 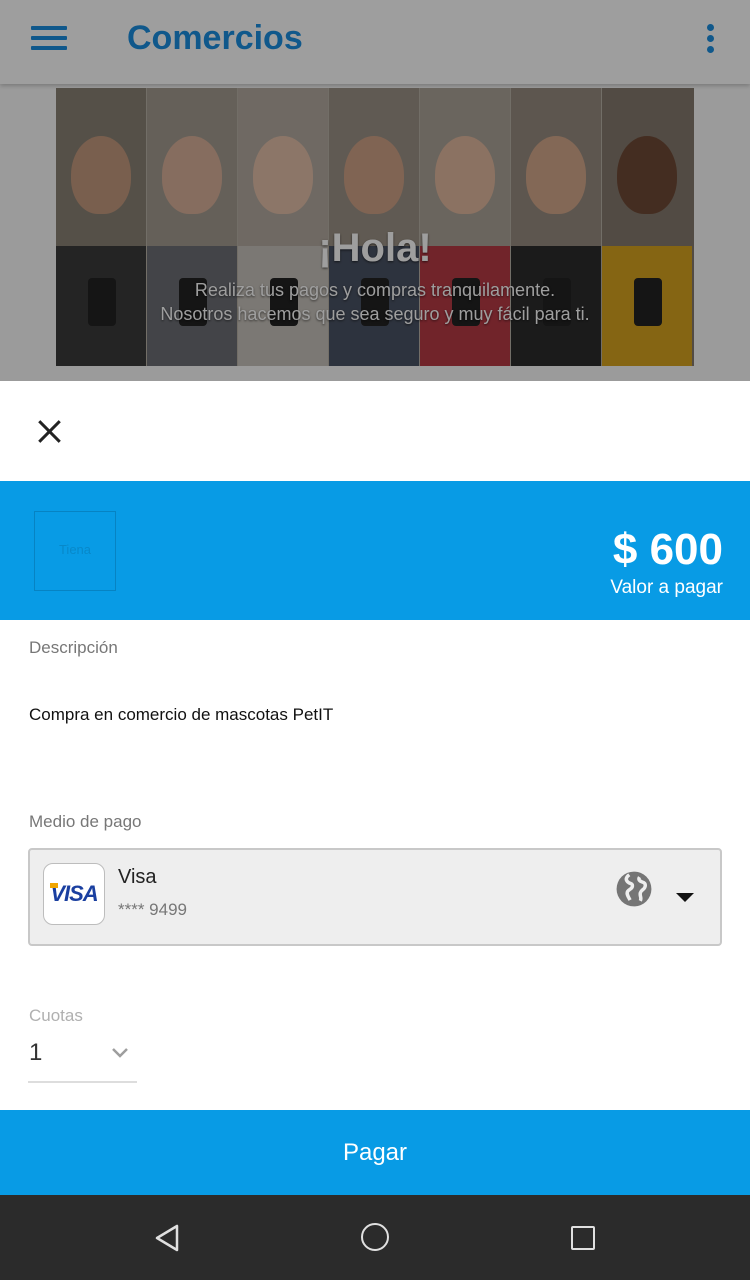 What do you see at coordinates (667, 549) in the screenshot?
I see `payment-amount: $ 600` at bounding box center [667, 549].